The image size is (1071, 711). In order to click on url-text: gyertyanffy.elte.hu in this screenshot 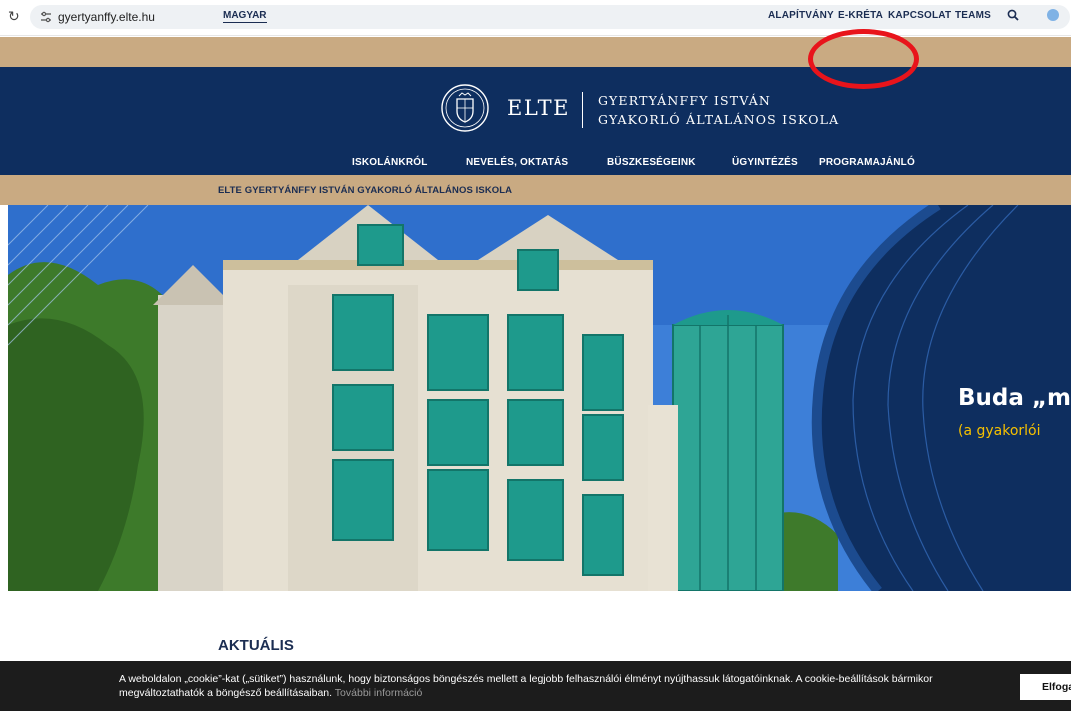, I will do `click(106, 17)`.